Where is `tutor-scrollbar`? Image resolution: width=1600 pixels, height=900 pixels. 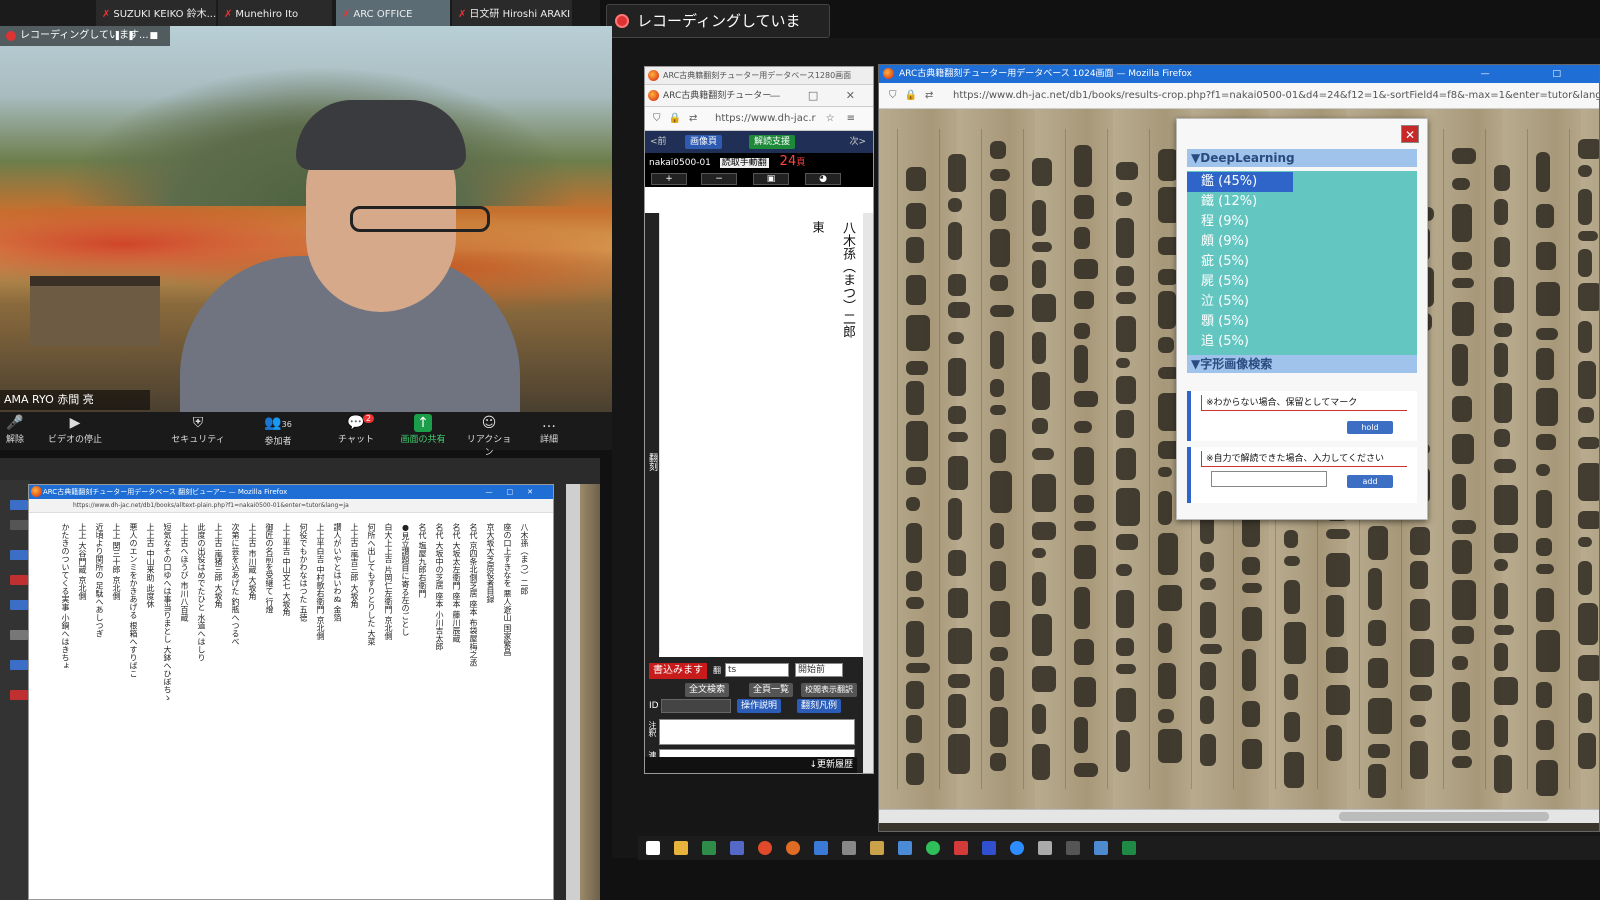
tutor-scrollbar is located at coordinates (868, 493).